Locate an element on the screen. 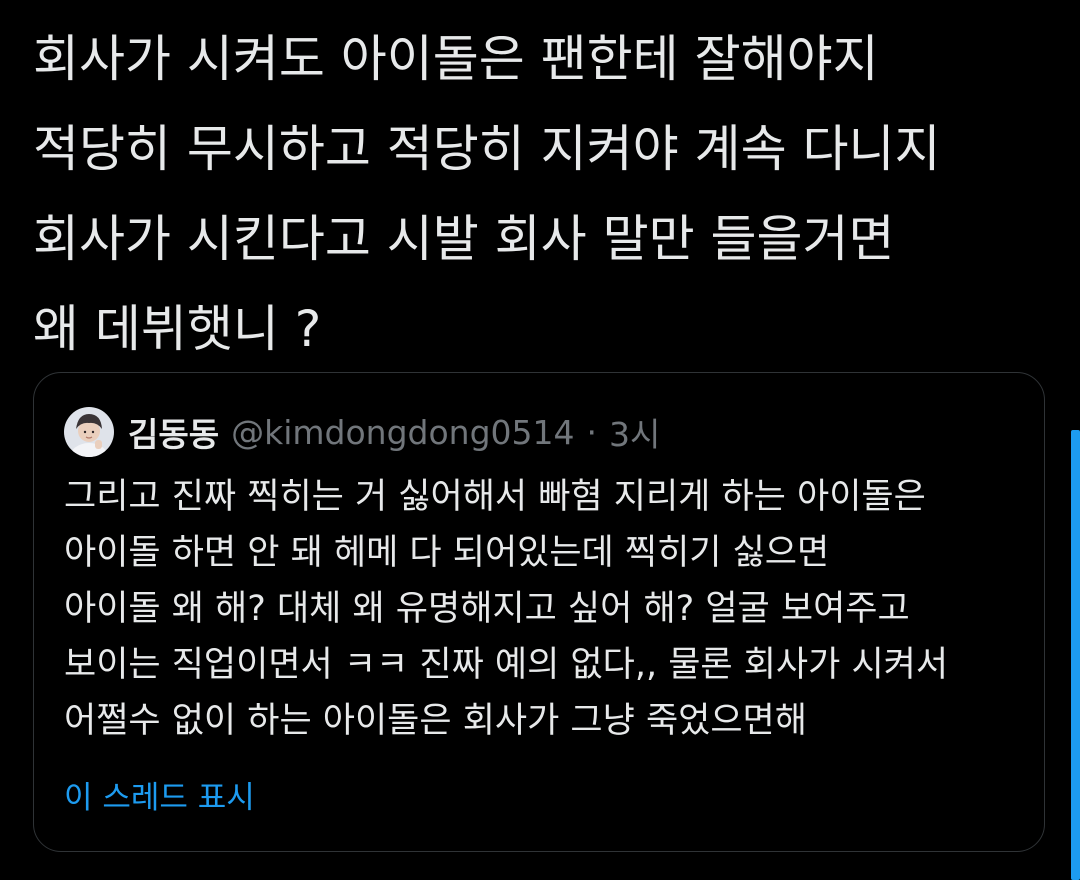 The height and width of the screenshot is (880, 1080). quoted-tweet-header: 김동동 @kimdongdong0514 · 3시 is located at coordinates (362, 432).